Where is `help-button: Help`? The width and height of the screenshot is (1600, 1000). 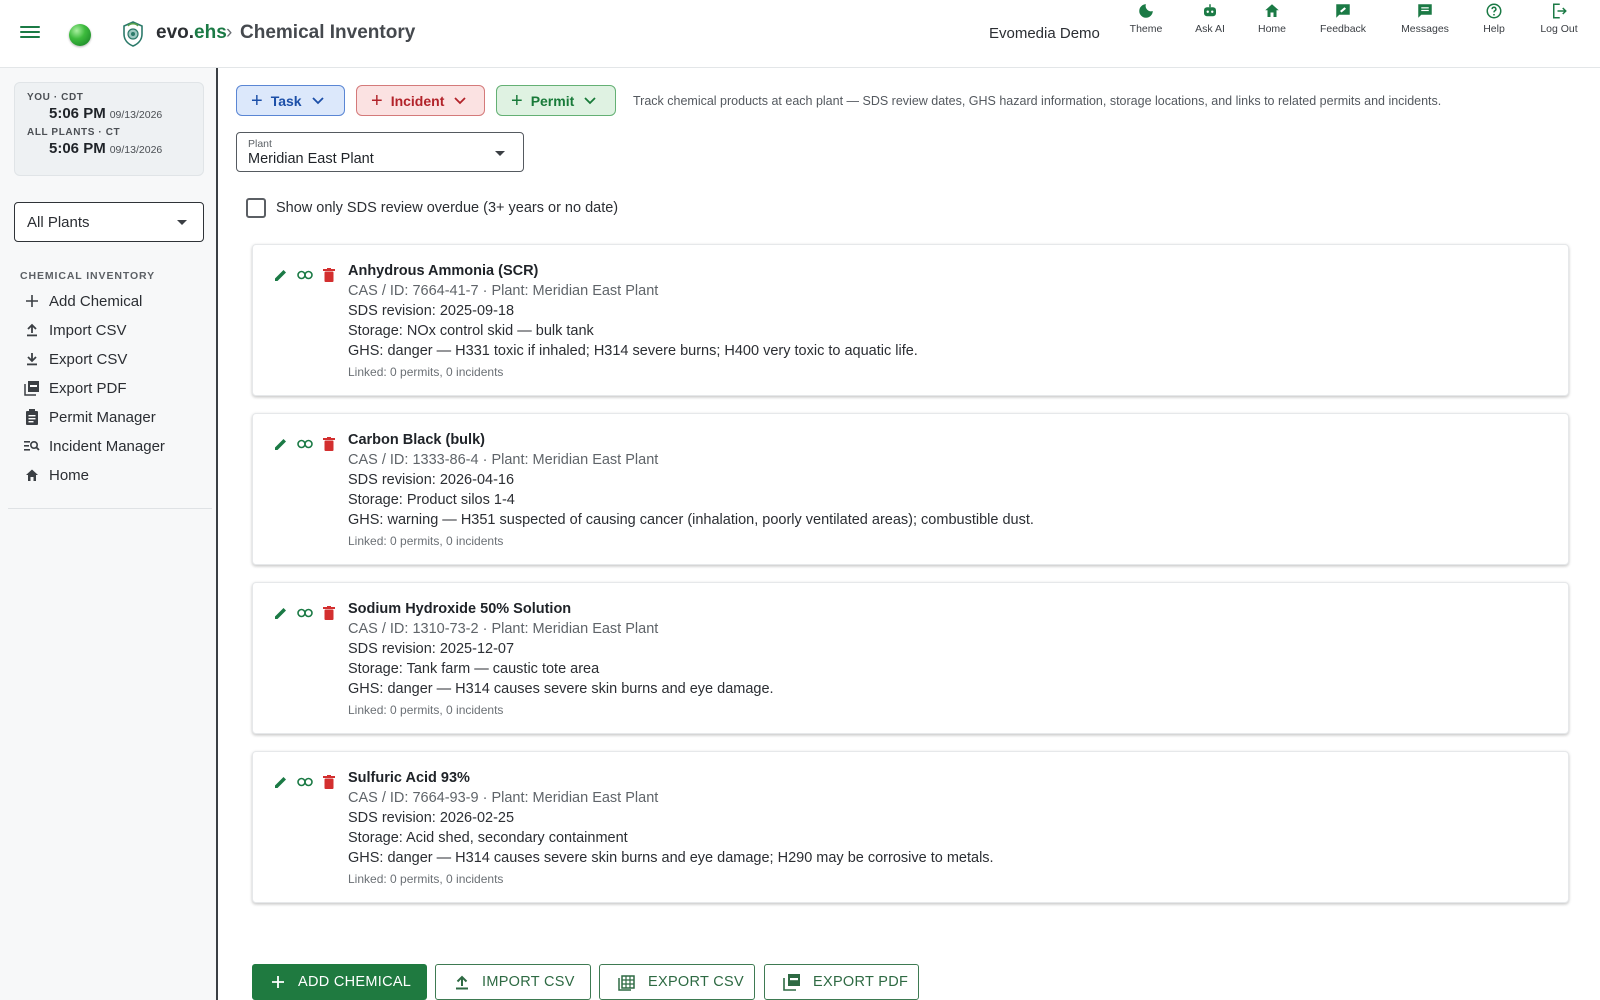
help-button: Help is located at coordinates (1494, 17).